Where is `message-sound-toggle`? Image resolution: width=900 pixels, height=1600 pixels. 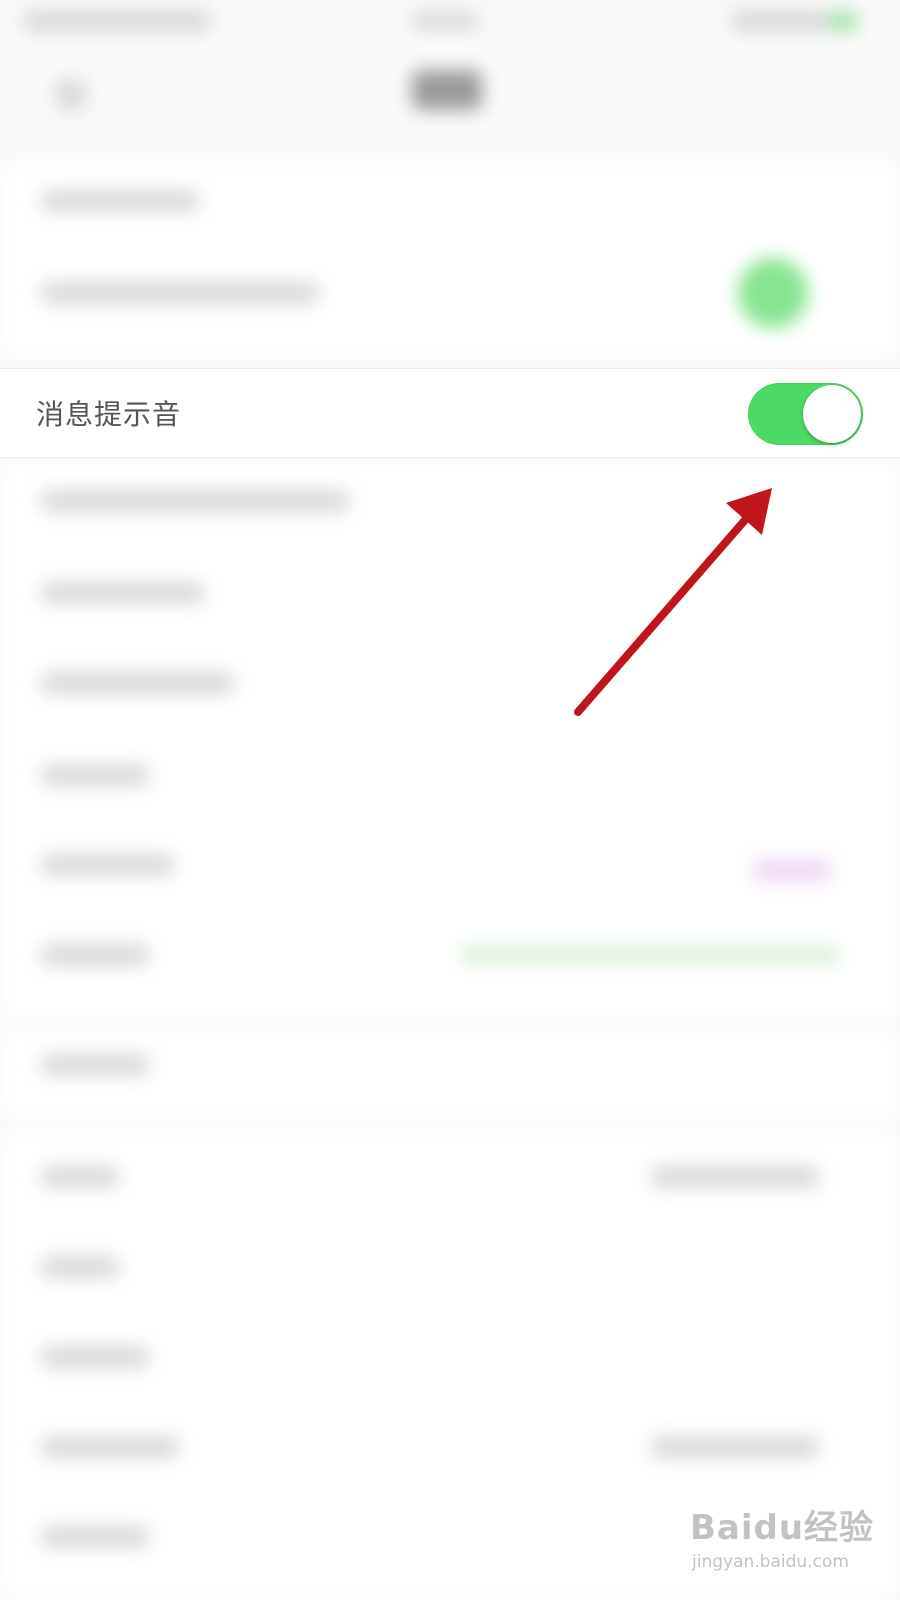 message-sound-toggle is located at coordinates (805, 414).